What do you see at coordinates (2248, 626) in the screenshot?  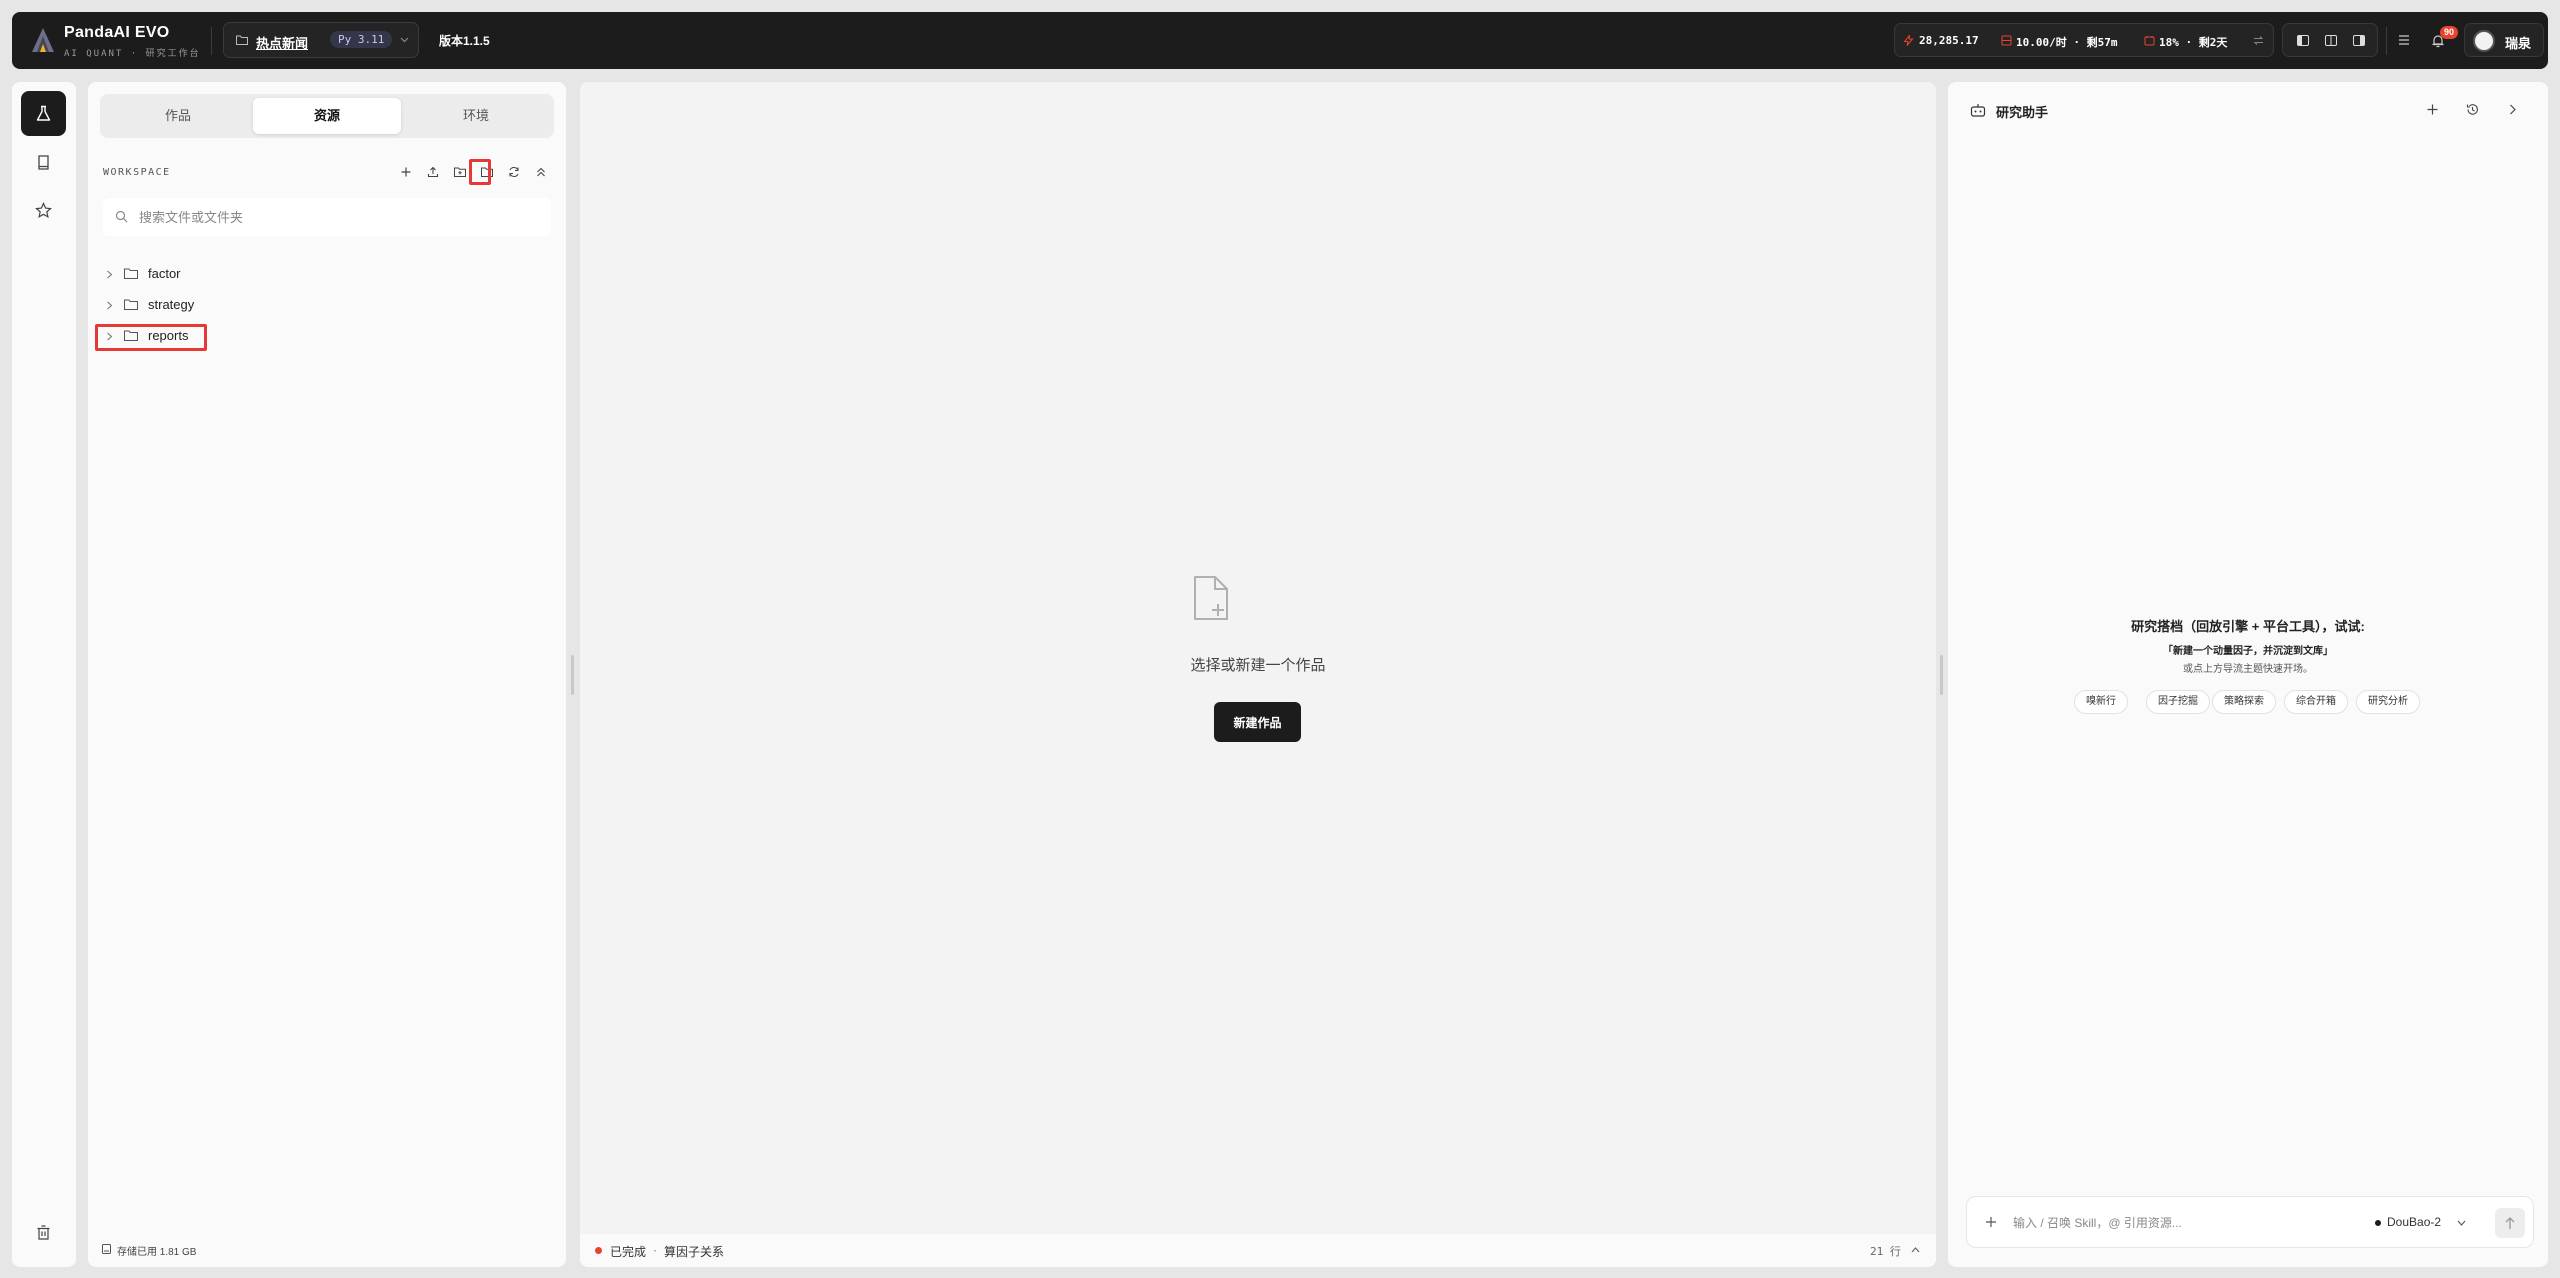 I see `assistant-heading: 研究搭档（回放引擎 + 平台工具），试试:` at bounding box center [2248, 626].